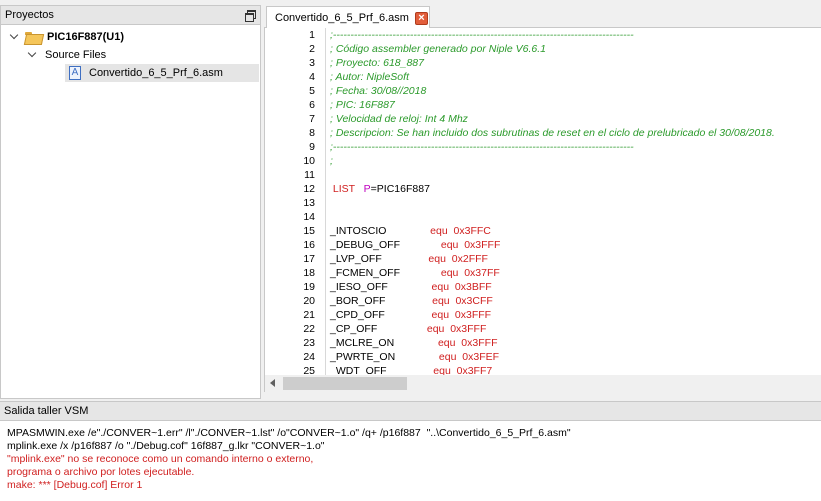 The width and height of the screenshot is (821, 501). What do you see at coordinates (309, 370) in the screenshot?
I see `line-number: 25` at bounding box center [309, 370].